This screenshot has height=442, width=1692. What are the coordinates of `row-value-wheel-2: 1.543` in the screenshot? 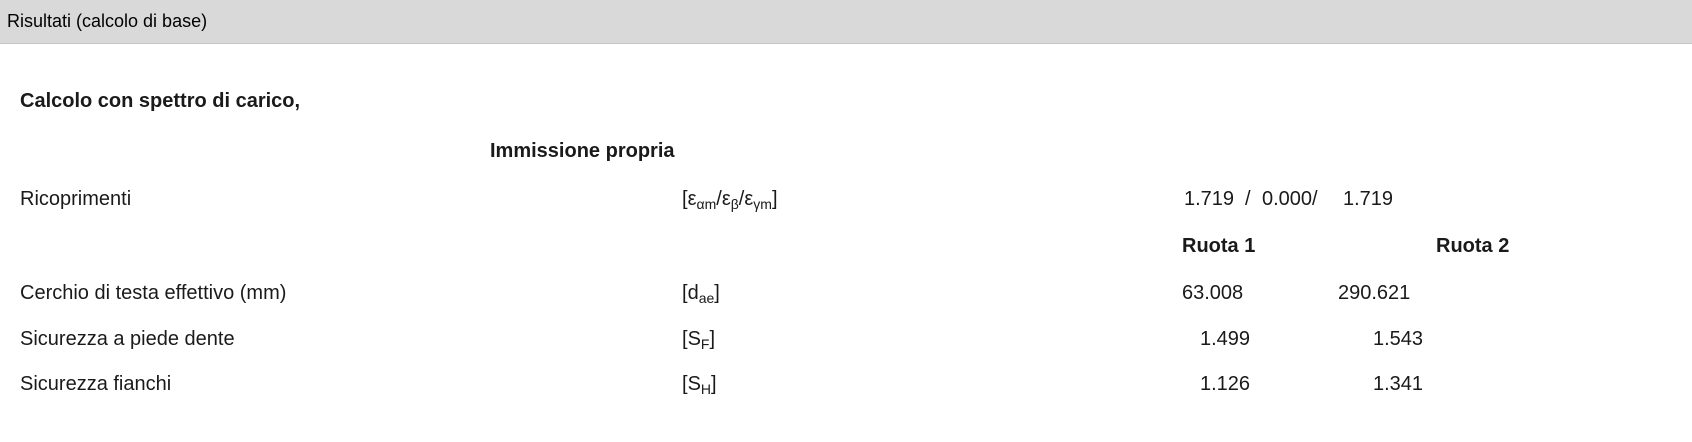 It's located at (1398, 339).